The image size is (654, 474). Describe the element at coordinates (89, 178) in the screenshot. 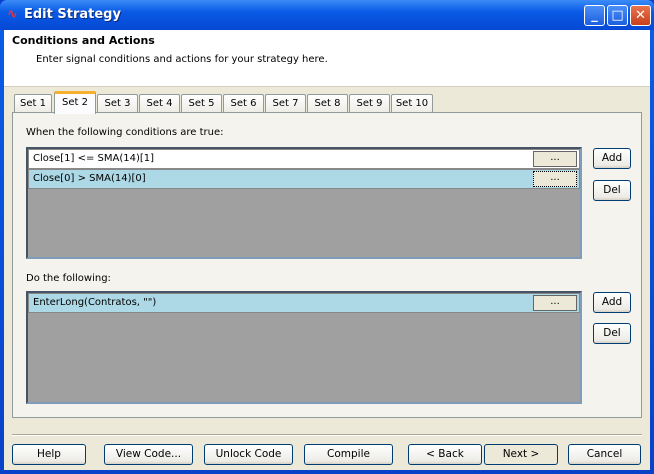

I see `condition-text: Close[0] > SMA(14)[0]` at that location.